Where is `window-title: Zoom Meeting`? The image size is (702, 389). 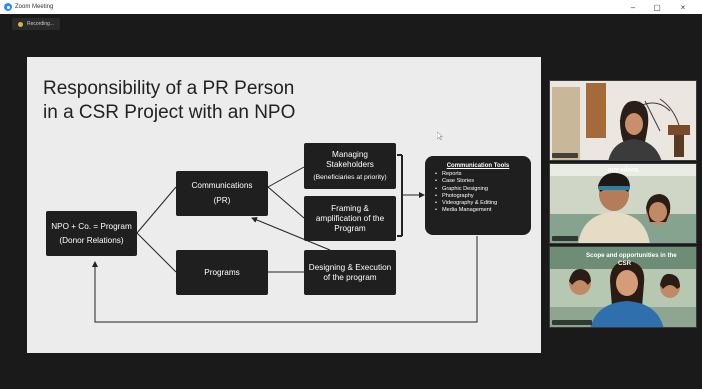 window-title: Zoom Meeting is located at coordinates (34, 7).